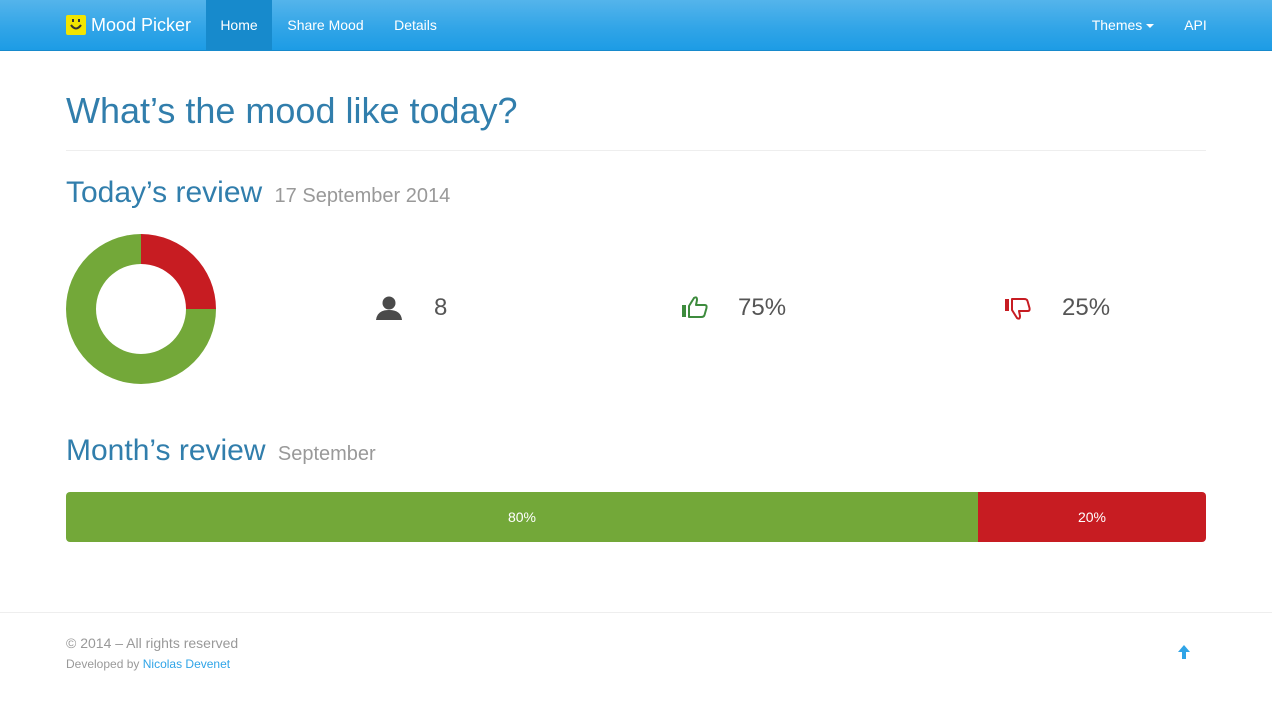  I want to click on negative-stat: 25%, so click(1057, 308).